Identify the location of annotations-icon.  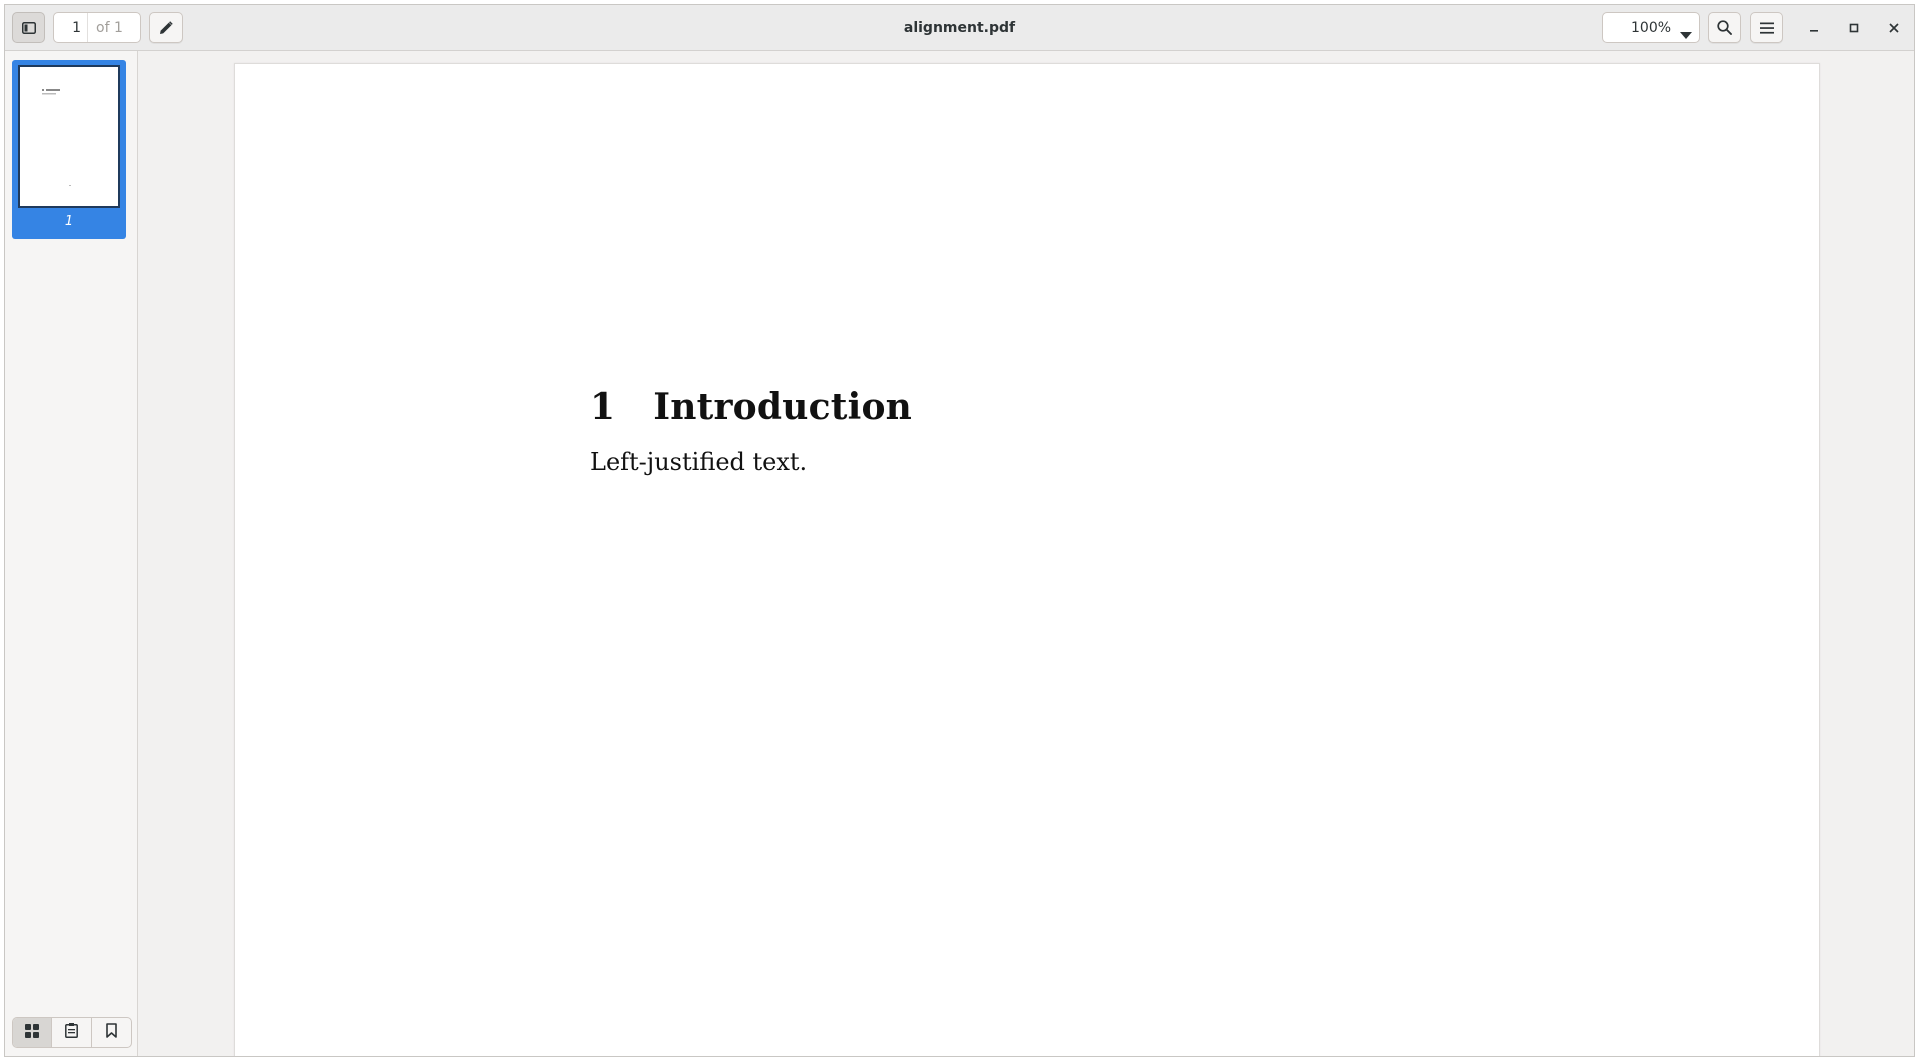
(71, 1032).